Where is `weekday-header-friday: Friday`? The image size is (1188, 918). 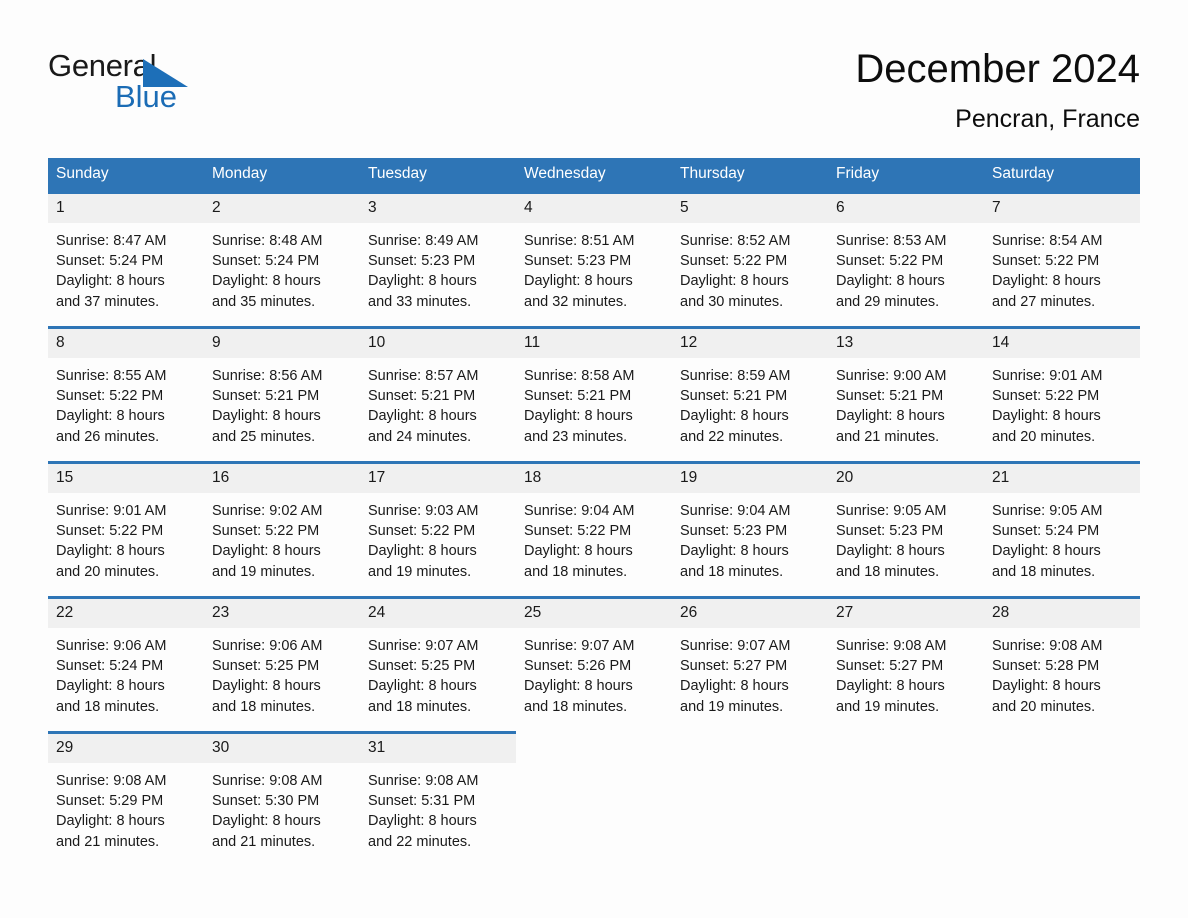 weekday-header-friday: Friday is located at coordinates (906, 175).